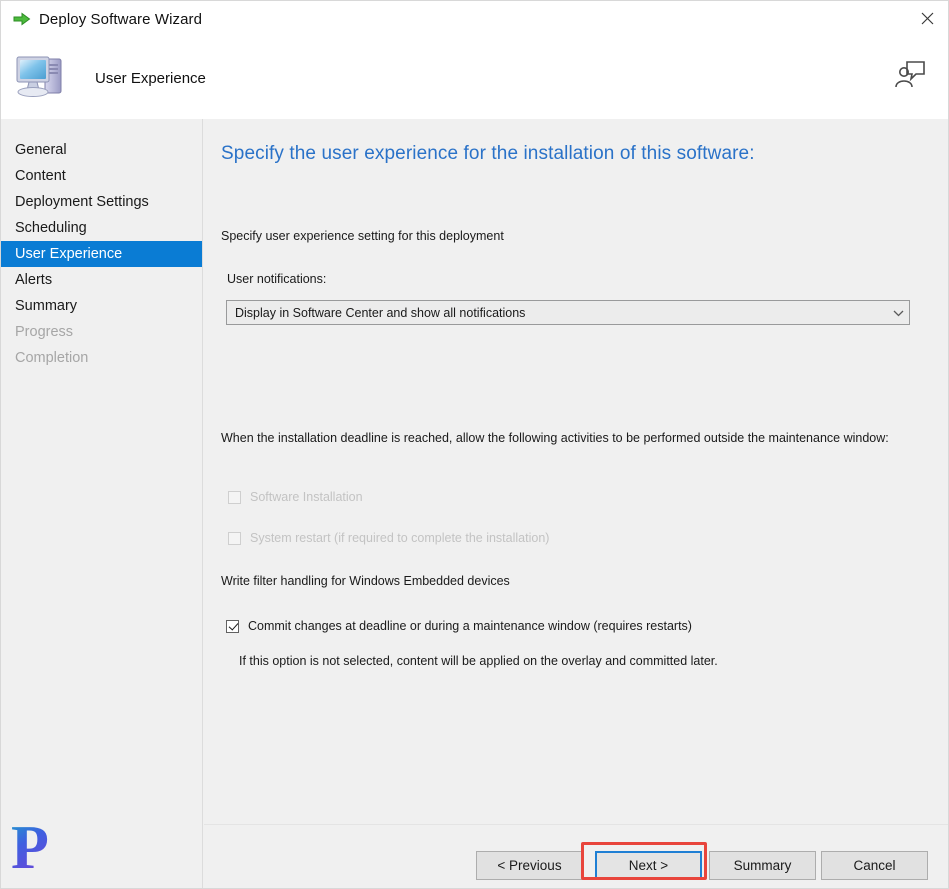  What do you see at coordinates (898, 312) in the screenshot?
I see `chevron-down-icon` at bounding box center [898, 312].